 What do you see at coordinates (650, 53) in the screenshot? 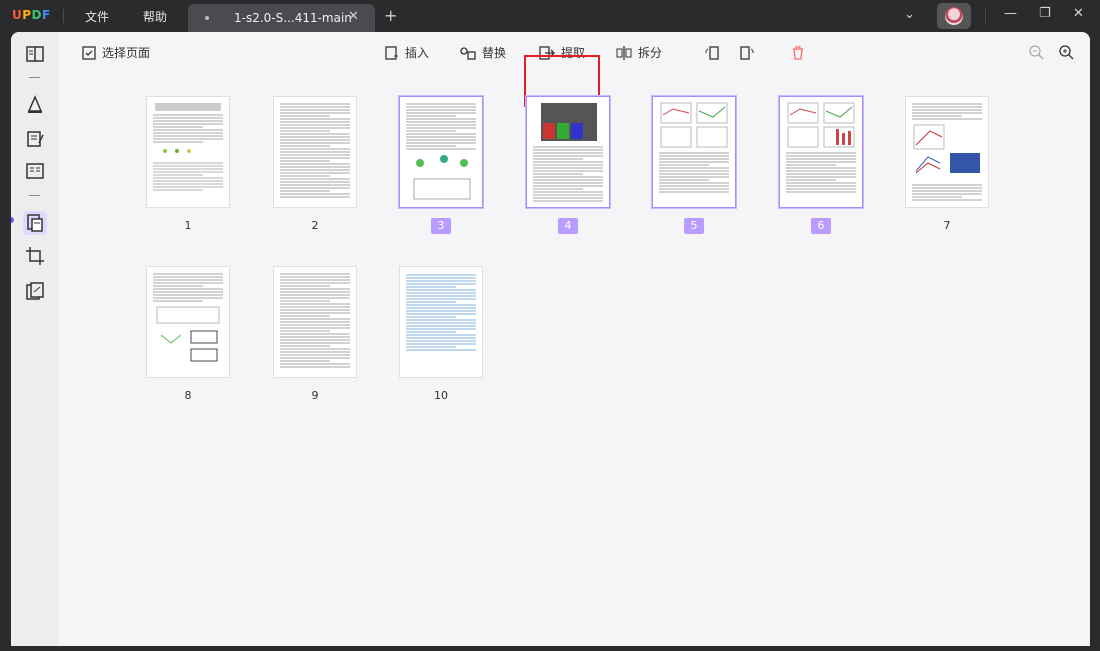
I see `split-label: 拆分` at bounding box center [650, 53].